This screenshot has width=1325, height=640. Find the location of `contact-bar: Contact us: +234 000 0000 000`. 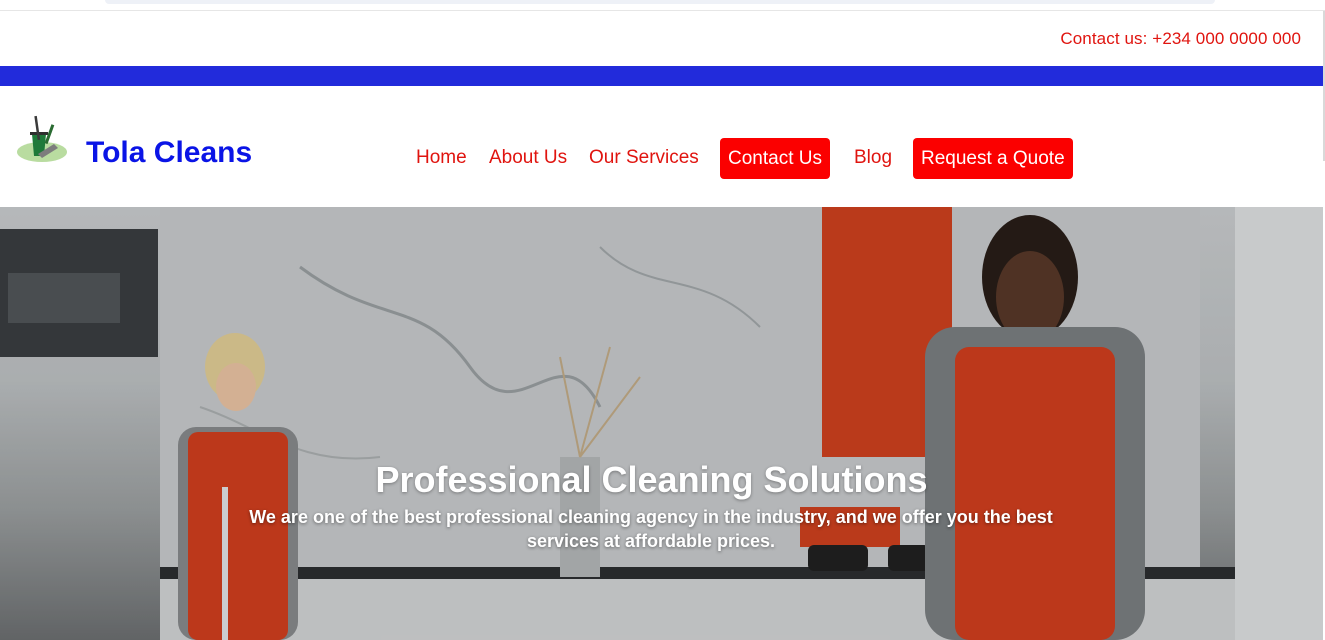

contact-bar: Contact us: +234 000 0000 000 is located at coordinates (661, 38).